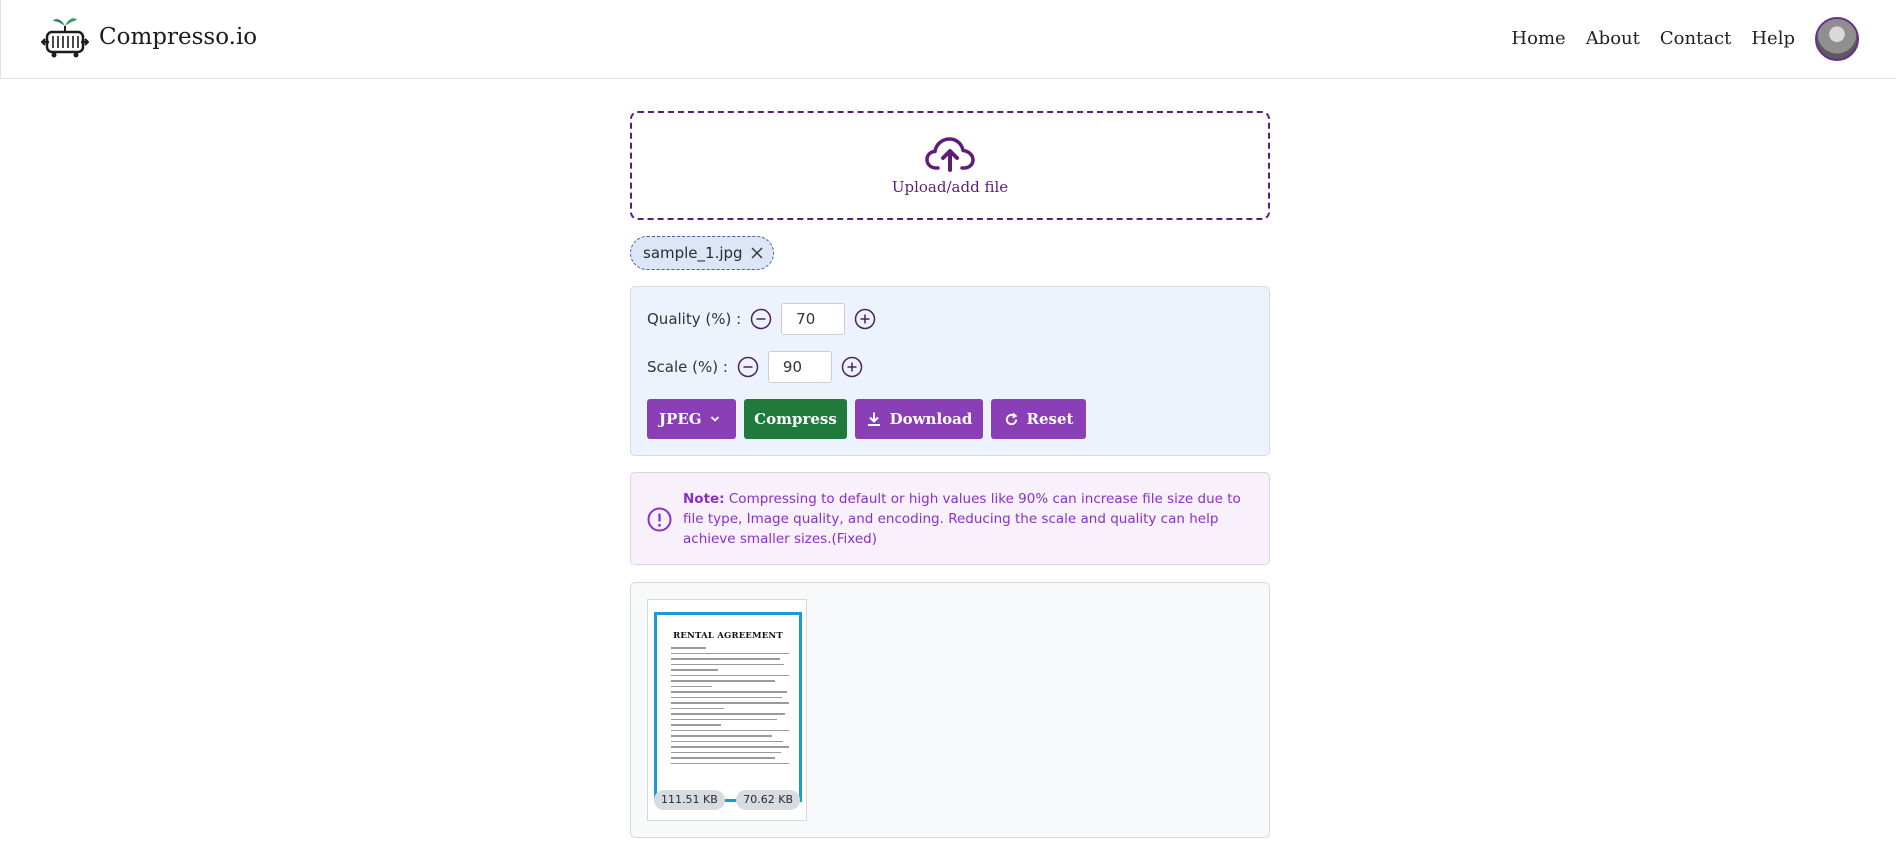  What do you see at coordinates (950, 710) in the screenshot?
I see `preview-panel: RENTAL AGREEMENT 111.51 KB 70.62 KB` at bounding box center [950, 710].